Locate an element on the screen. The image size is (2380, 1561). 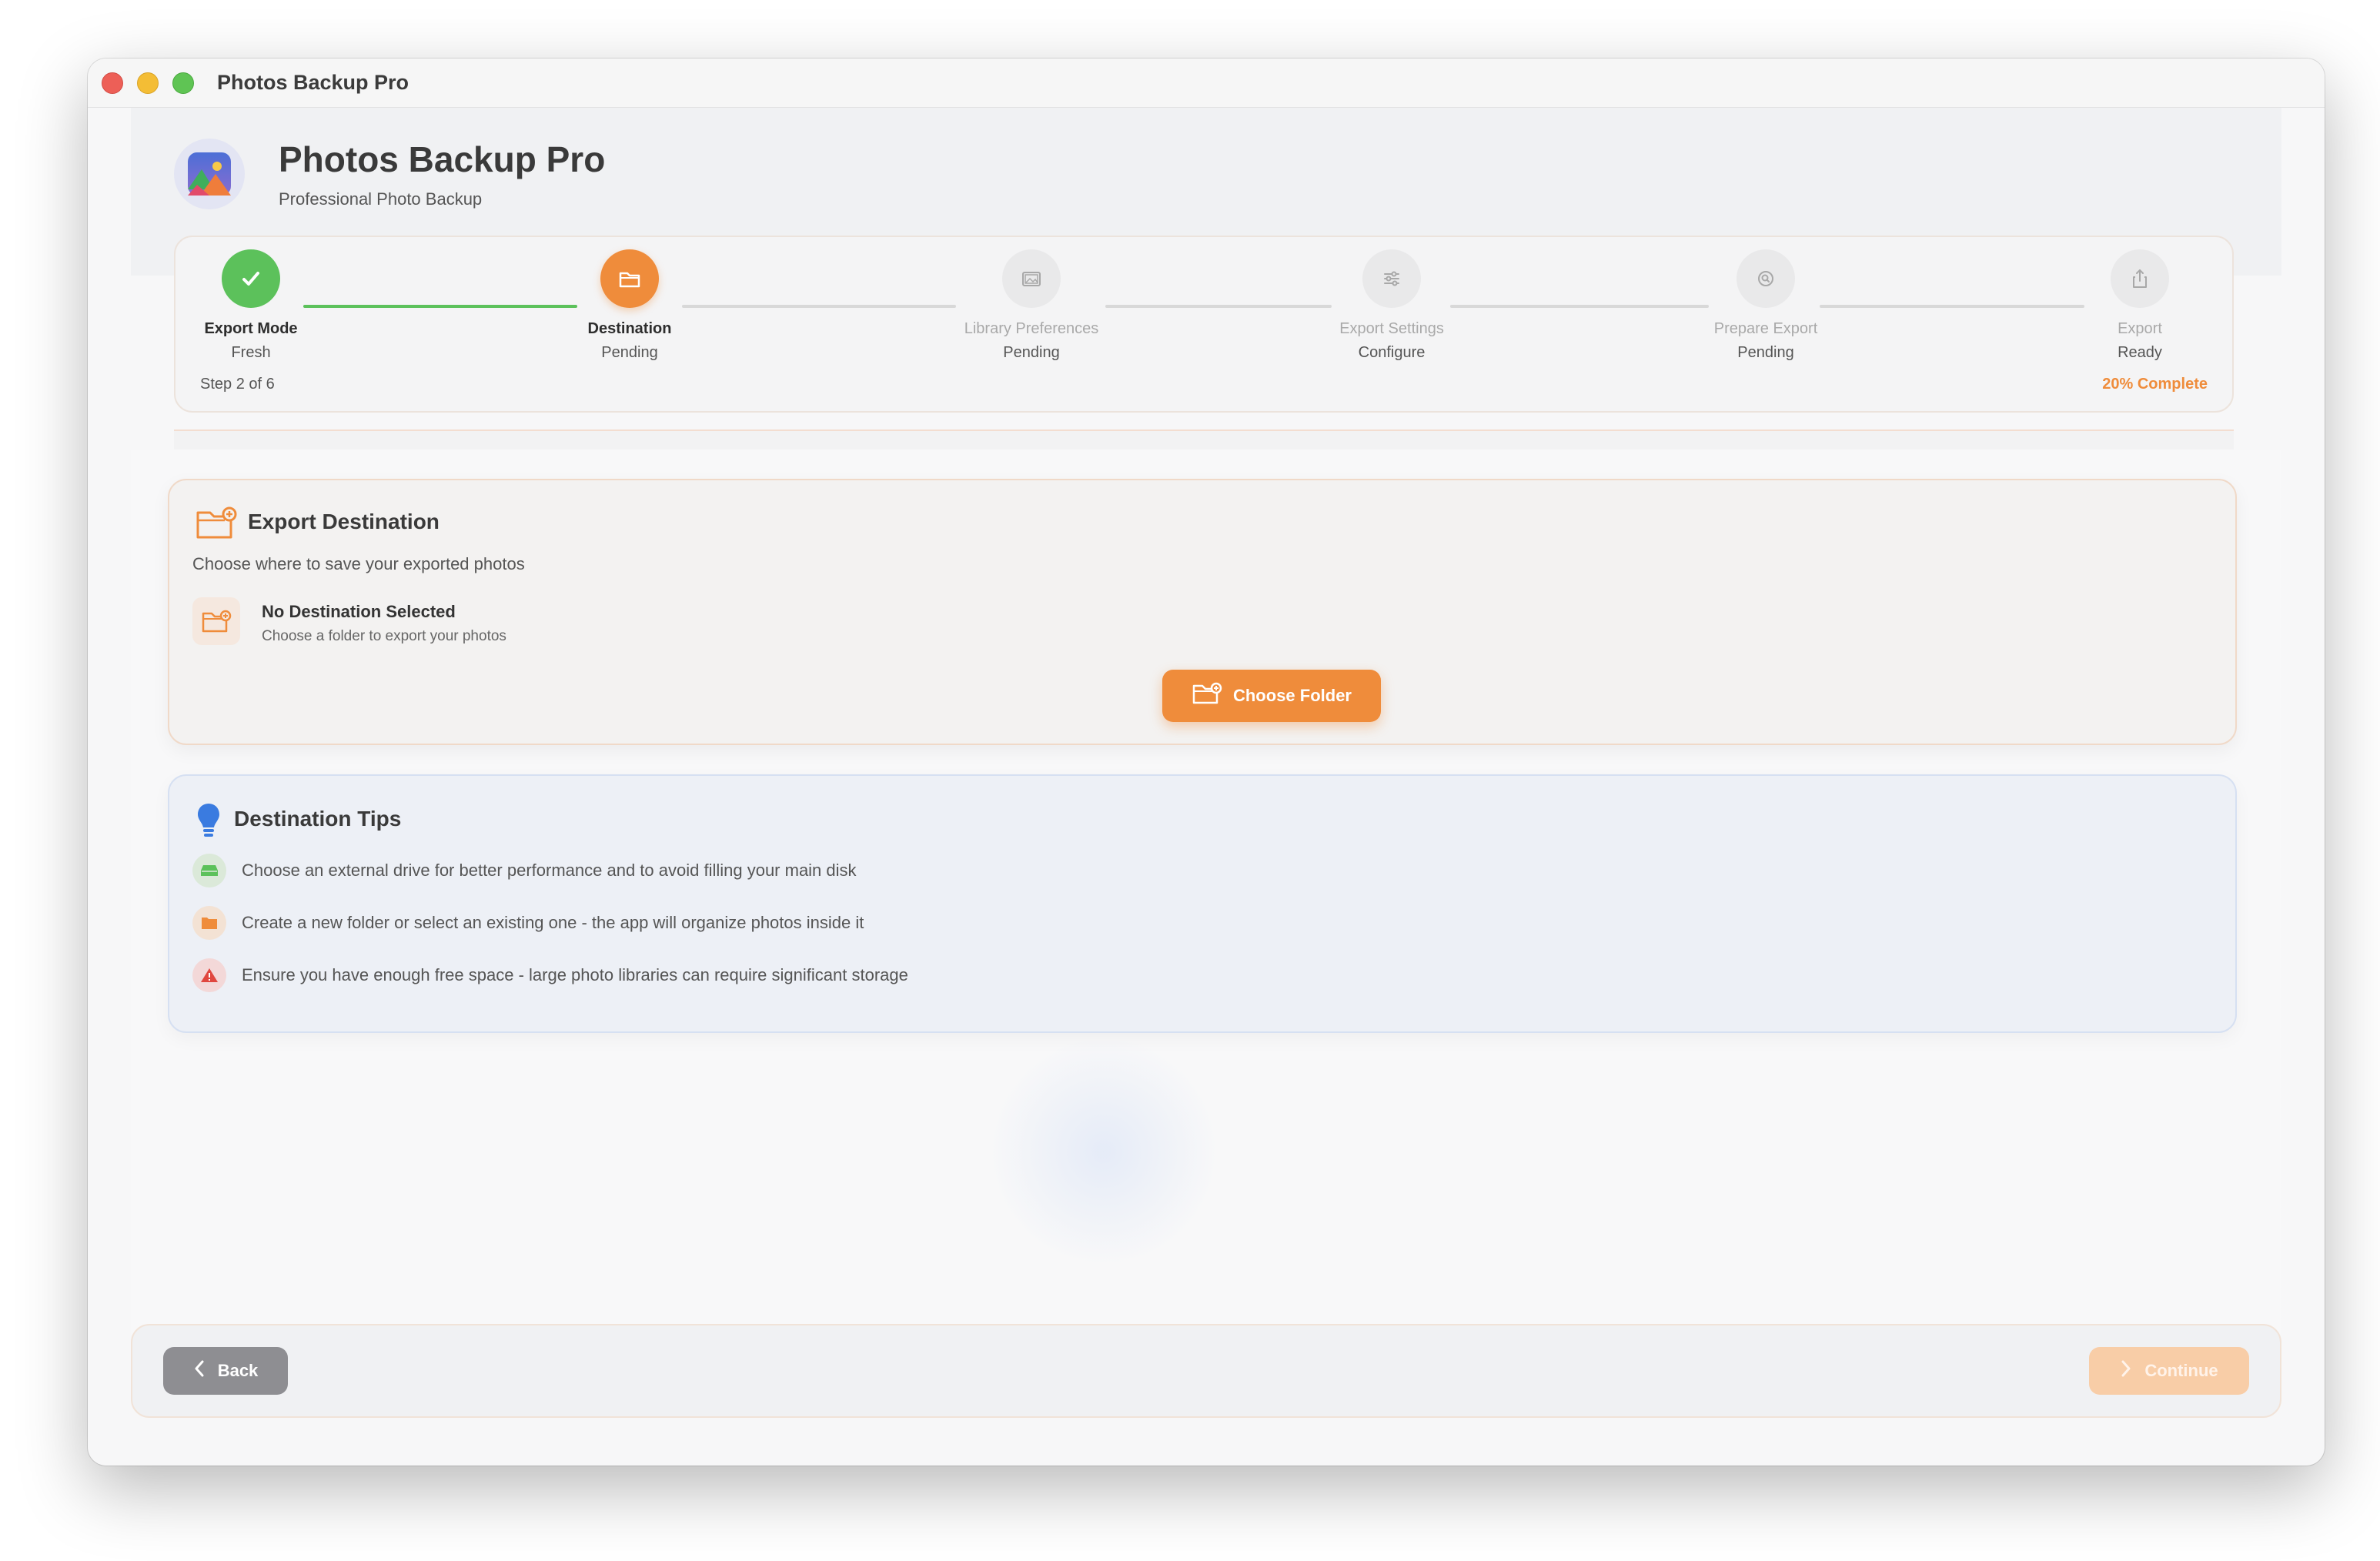
choose-folder-button: Choose Folder is located at coordinates (1272, 696).